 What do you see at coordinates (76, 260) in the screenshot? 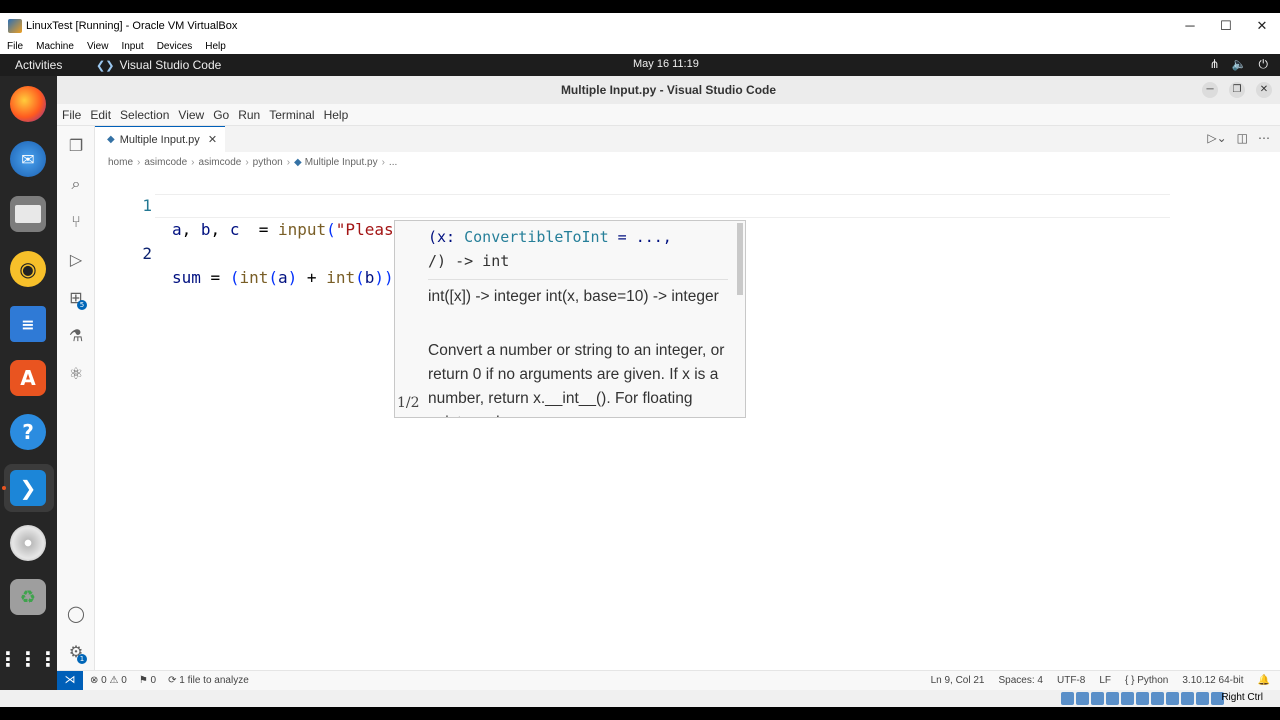
I see `run-debug-icon: ▷` at bounding box center [76, 260].